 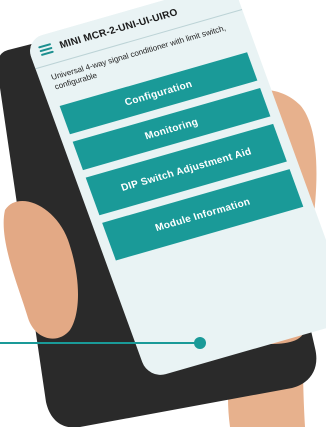 I want to click on callout-connector, so click(x=103, y=343).